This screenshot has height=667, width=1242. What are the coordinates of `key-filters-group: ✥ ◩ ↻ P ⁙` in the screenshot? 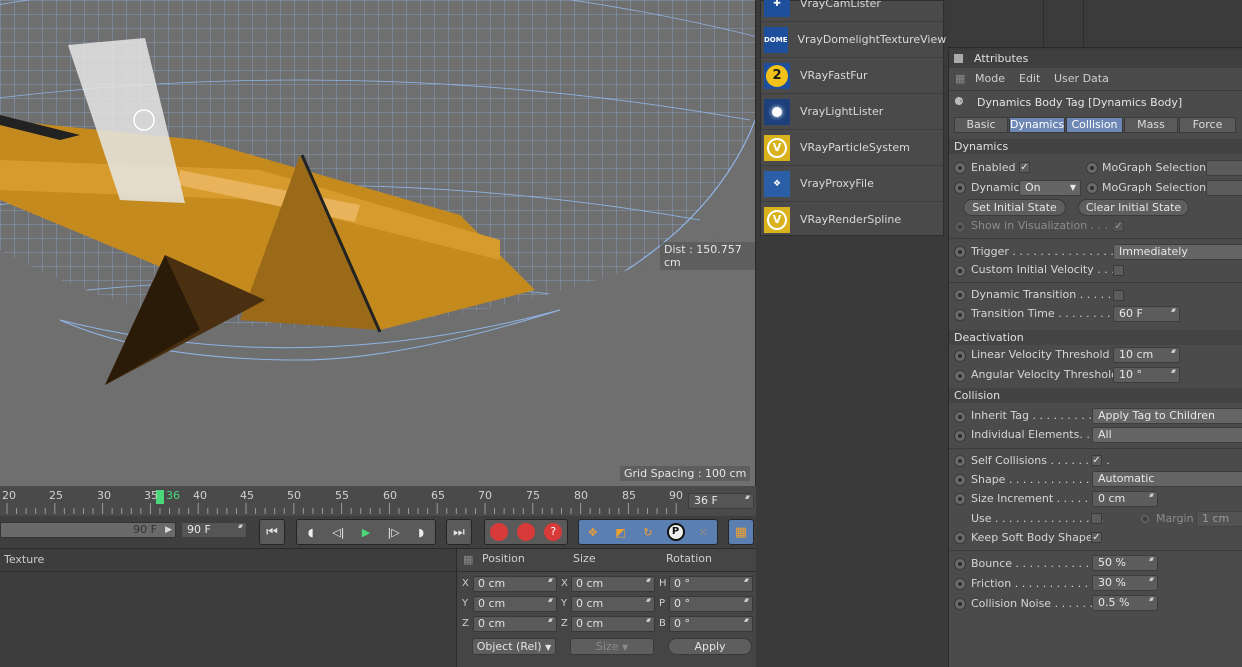 It's located at (648, 532).